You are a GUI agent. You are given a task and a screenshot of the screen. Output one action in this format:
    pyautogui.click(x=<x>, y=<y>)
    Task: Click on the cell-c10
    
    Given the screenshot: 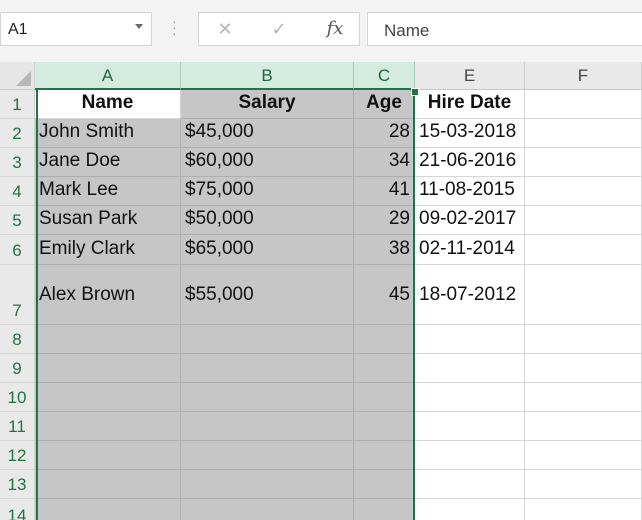 What is the action you would take?
    pyautogui.click(x=384, y=397)
    